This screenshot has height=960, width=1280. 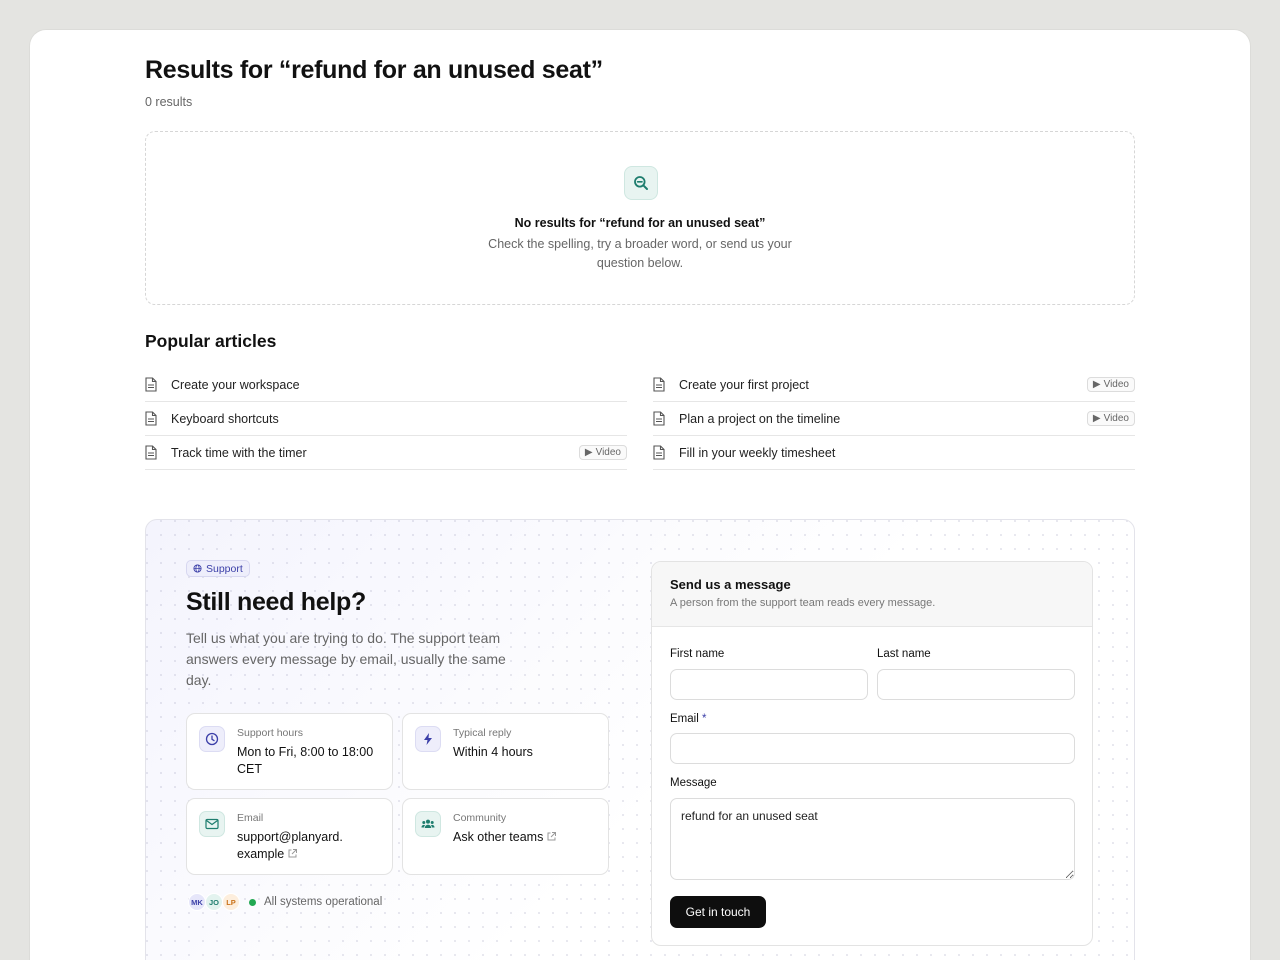 What do you see at coordinates (704, 719) in the screenshot?
I see `required-marker: *` at bounding box center [704, 719].